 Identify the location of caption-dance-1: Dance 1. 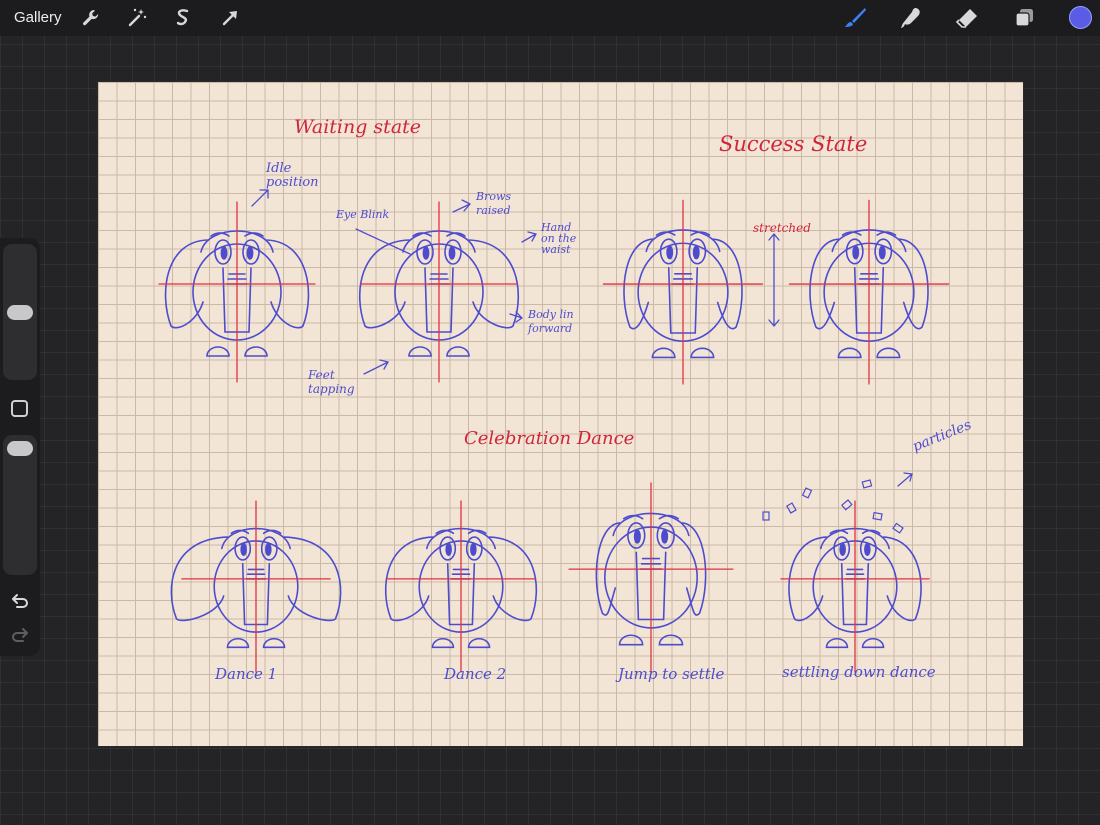
(246, 674).